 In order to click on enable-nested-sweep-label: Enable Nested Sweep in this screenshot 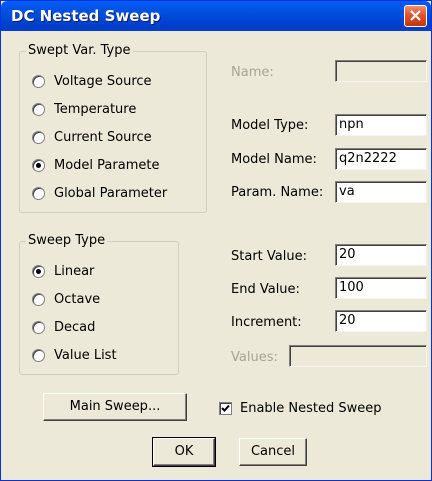, I will do `click(311, 408)`.